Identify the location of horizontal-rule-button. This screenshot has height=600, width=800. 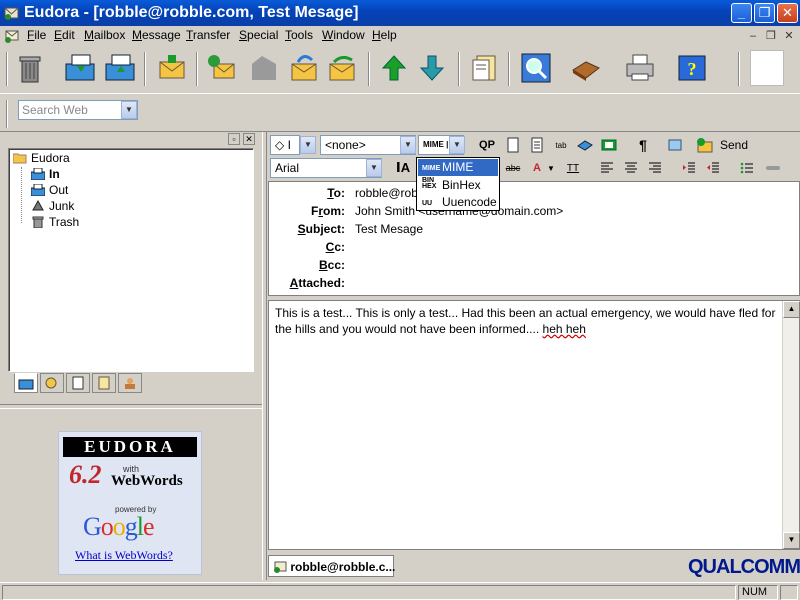
(773, 168).